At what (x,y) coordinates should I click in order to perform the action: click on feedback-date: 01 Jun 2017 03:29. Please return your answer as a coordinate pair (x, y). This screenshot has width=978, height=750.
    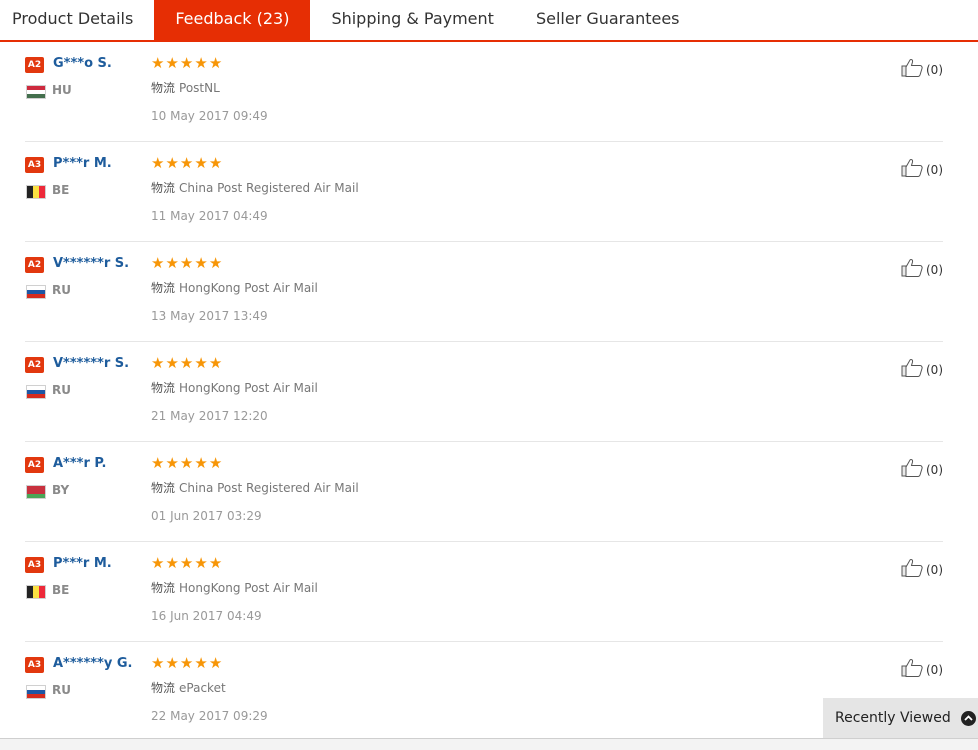
    Looking at the image, I should click on (206, 516).